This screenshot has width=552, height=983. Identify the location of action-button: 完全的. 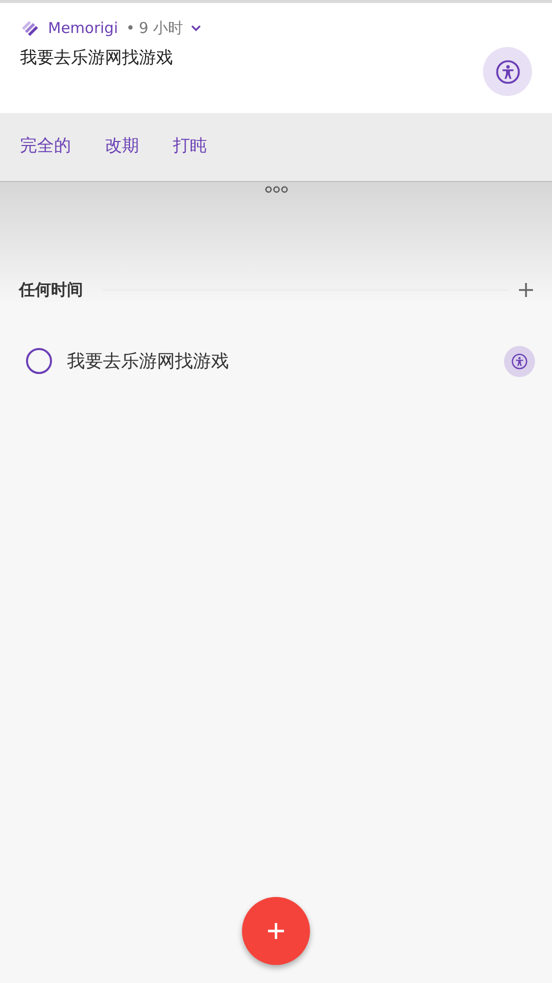
(45, 147).